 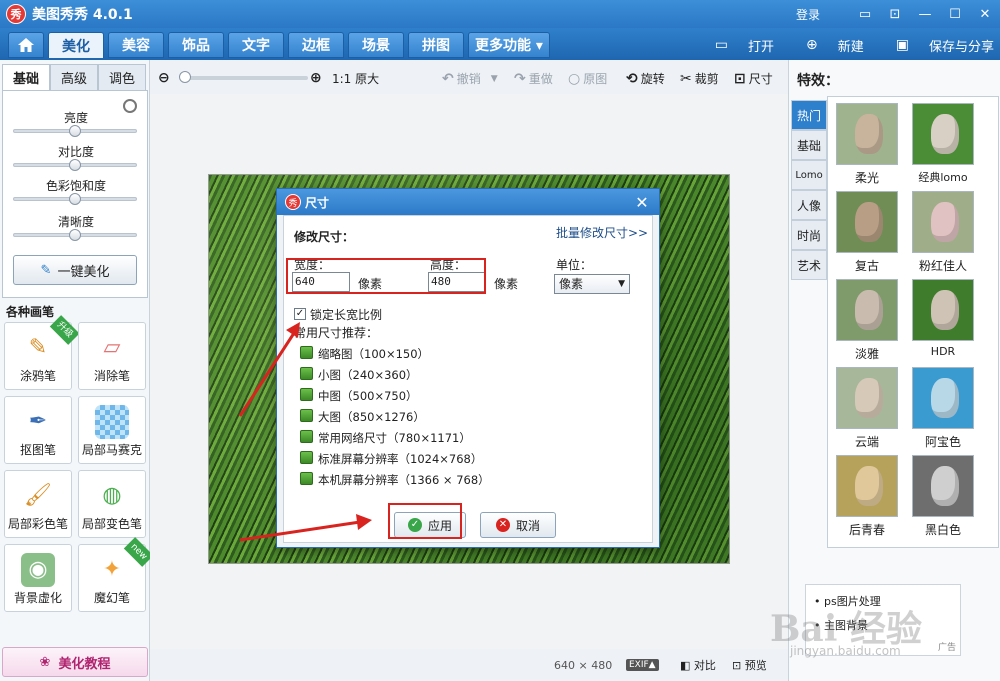 What do you see at coordinates (845, 651) in the screenshot?
I see `watermark-url: jingyan.baidu.com` at bounding box center [845, 651].